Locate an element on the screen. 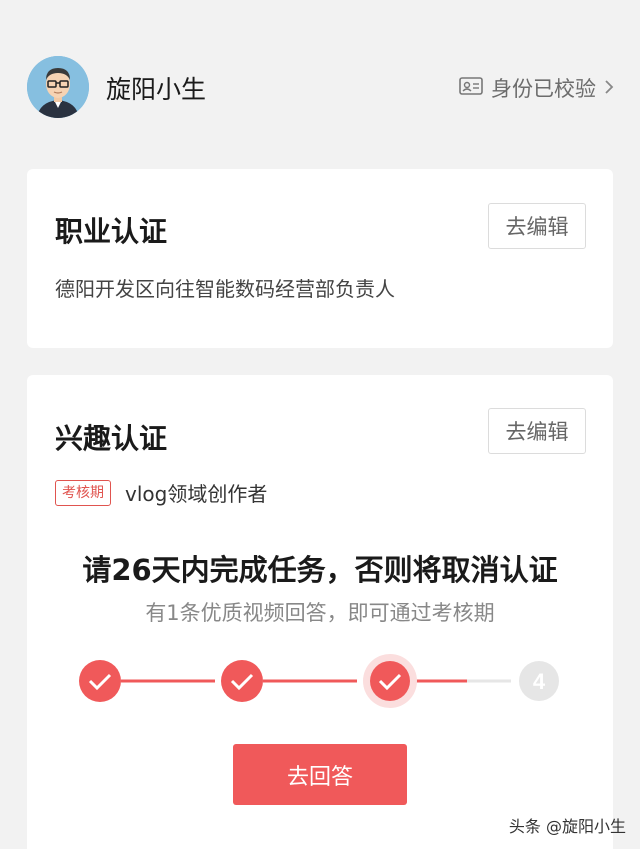 The width and height of the screenshot is (640, 849). task-progress-steps: 4 is located at coordinates (319, 681).